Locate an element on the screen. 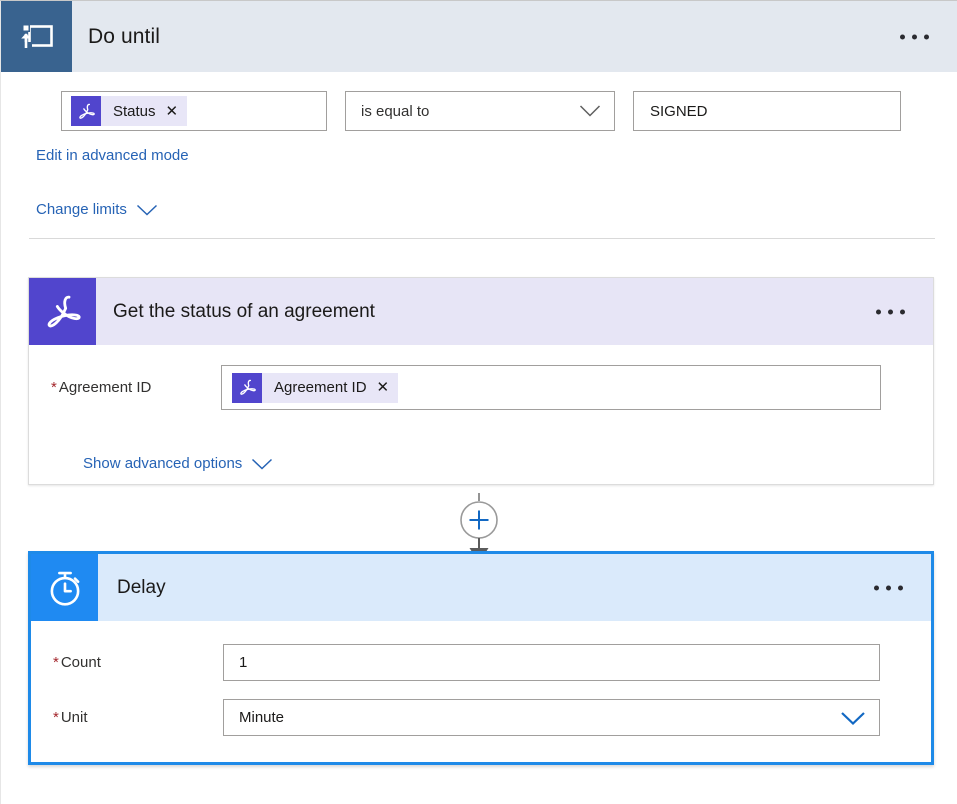  delay-count-label-text: Count is located at coordinates (80, 662).